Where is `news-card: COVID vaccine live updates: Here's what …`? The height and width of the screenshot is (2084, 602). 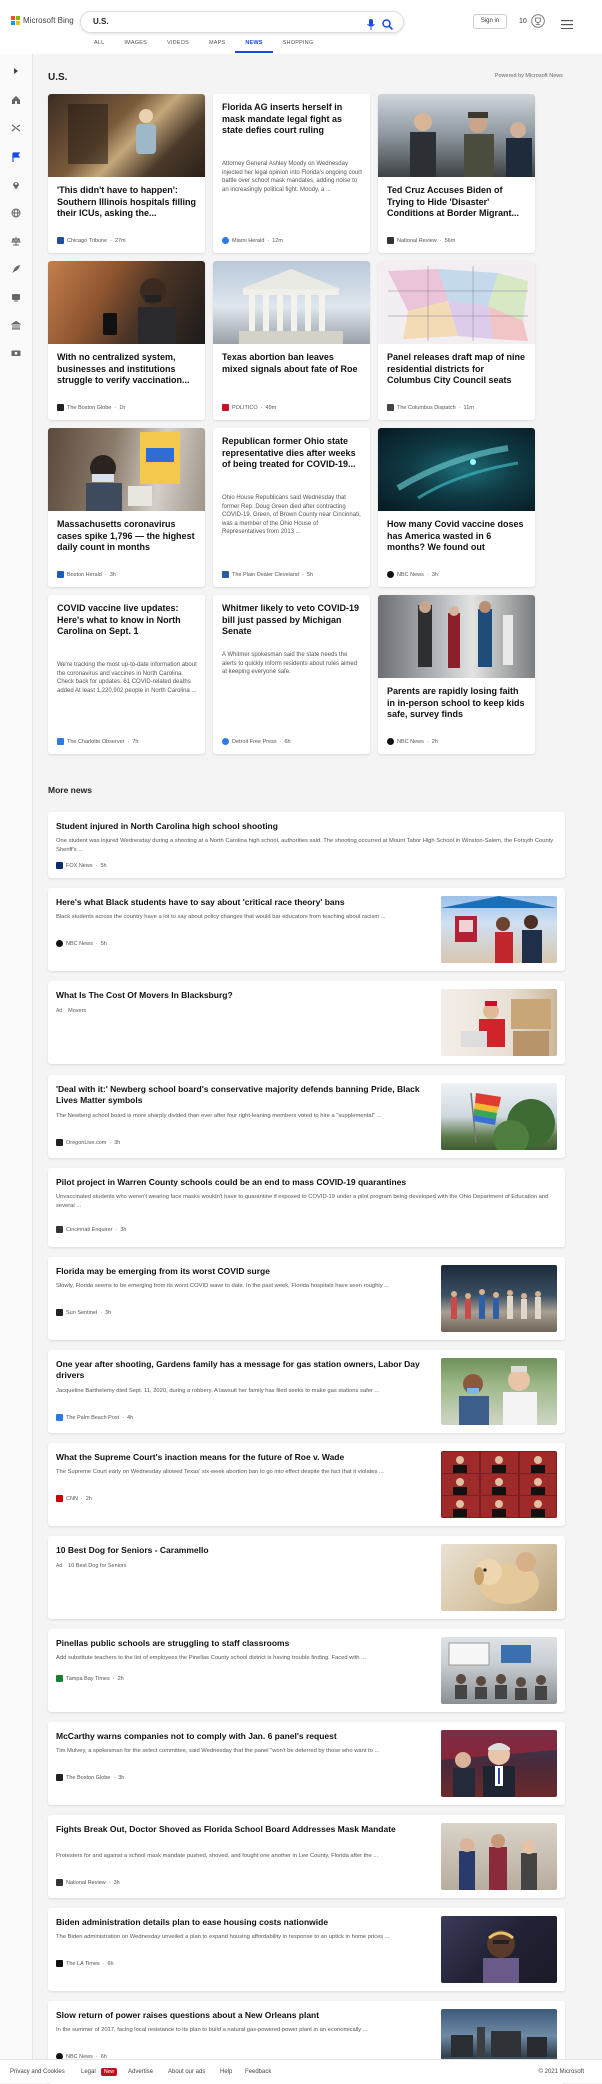 news-card: COVID vaccine live updates: Here's what … is located at coordinates (126, 674).